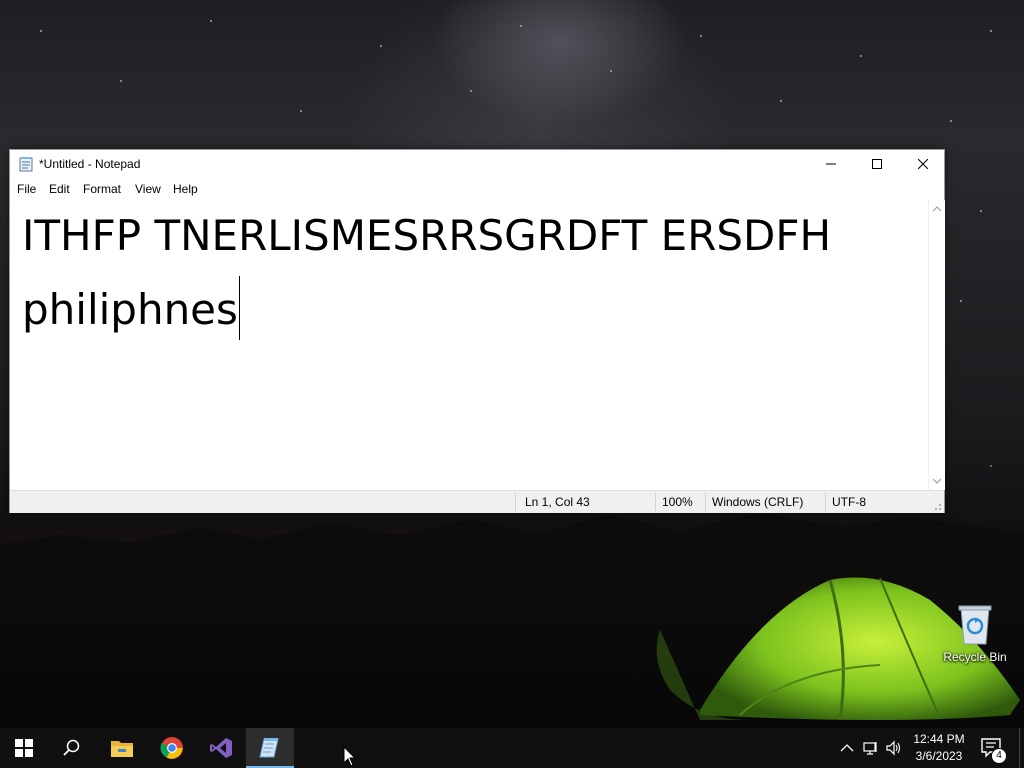 The width and height of the screenshot is (1024, 768). I want to click on search-button, so click(72, 748).